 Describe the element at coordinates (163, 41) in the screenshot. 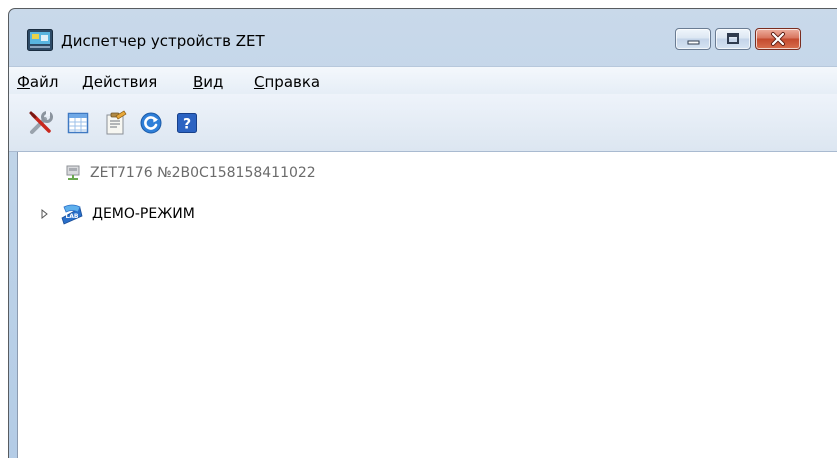

I see `window-title: Диспетчер устройств ZET` at that location.